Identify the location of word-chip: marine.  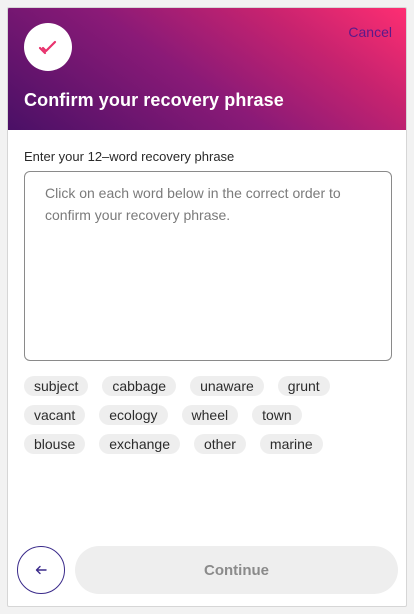
(291, 444).